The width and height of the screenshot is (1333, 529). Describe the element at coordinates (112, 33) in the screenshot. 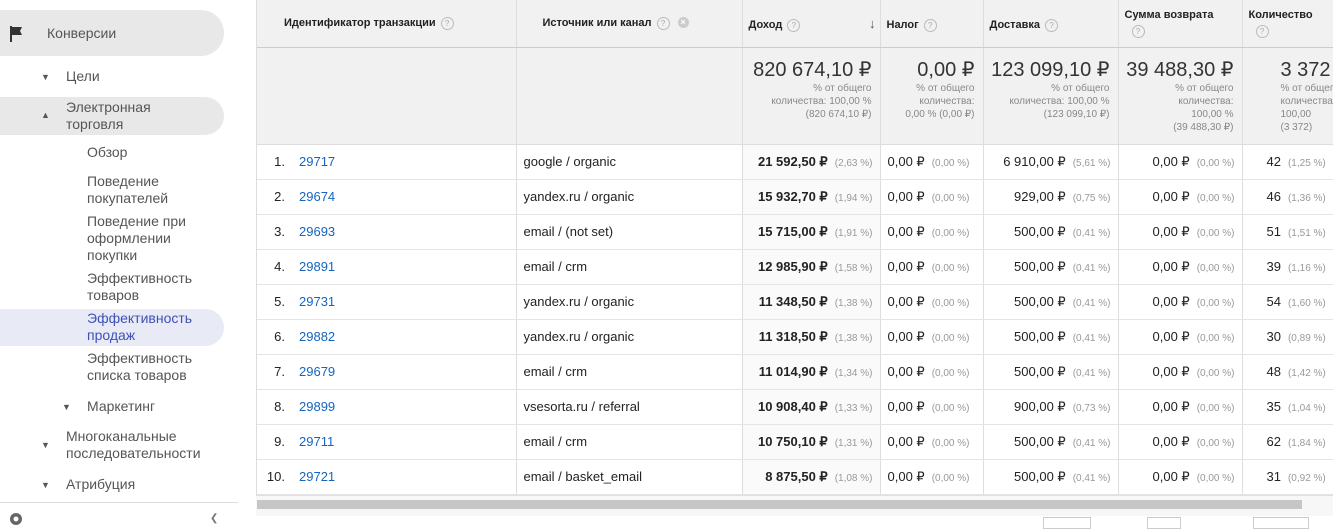

I see `sidebar-item-conversions: Конверсии` at that location.